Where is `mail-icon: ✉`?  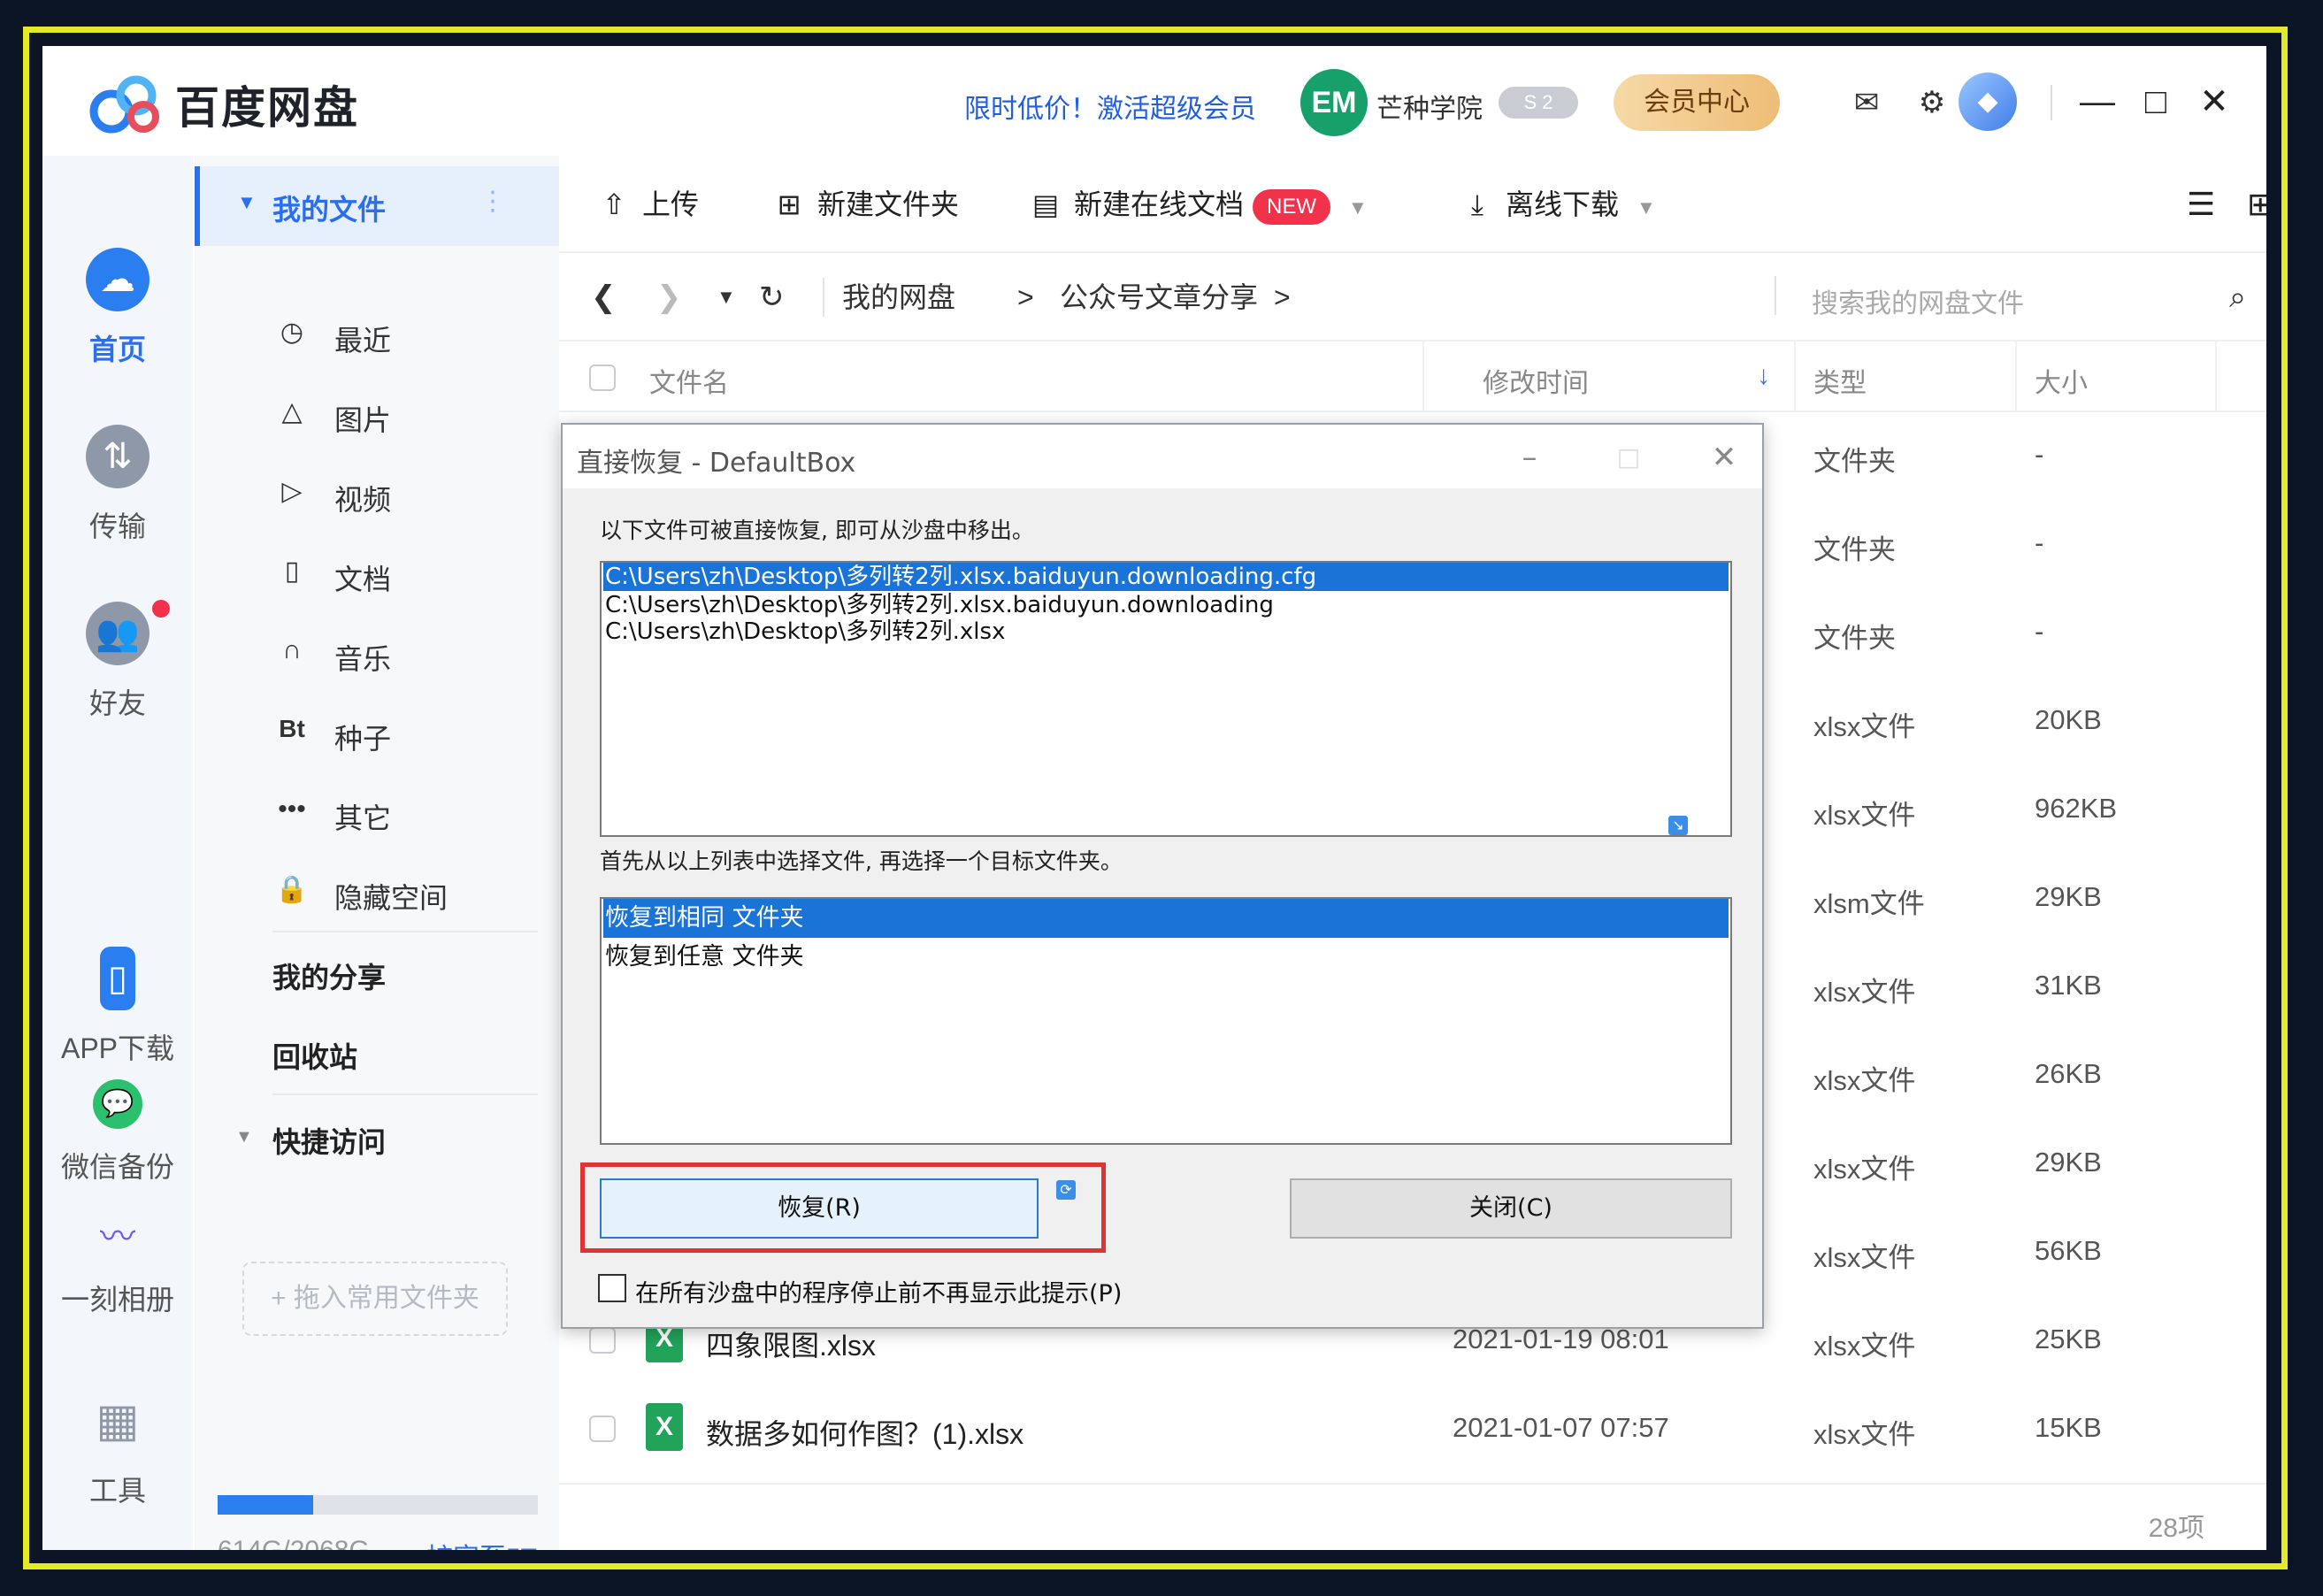 mail-icon: ✉ is located at coordinates (1866, 102).